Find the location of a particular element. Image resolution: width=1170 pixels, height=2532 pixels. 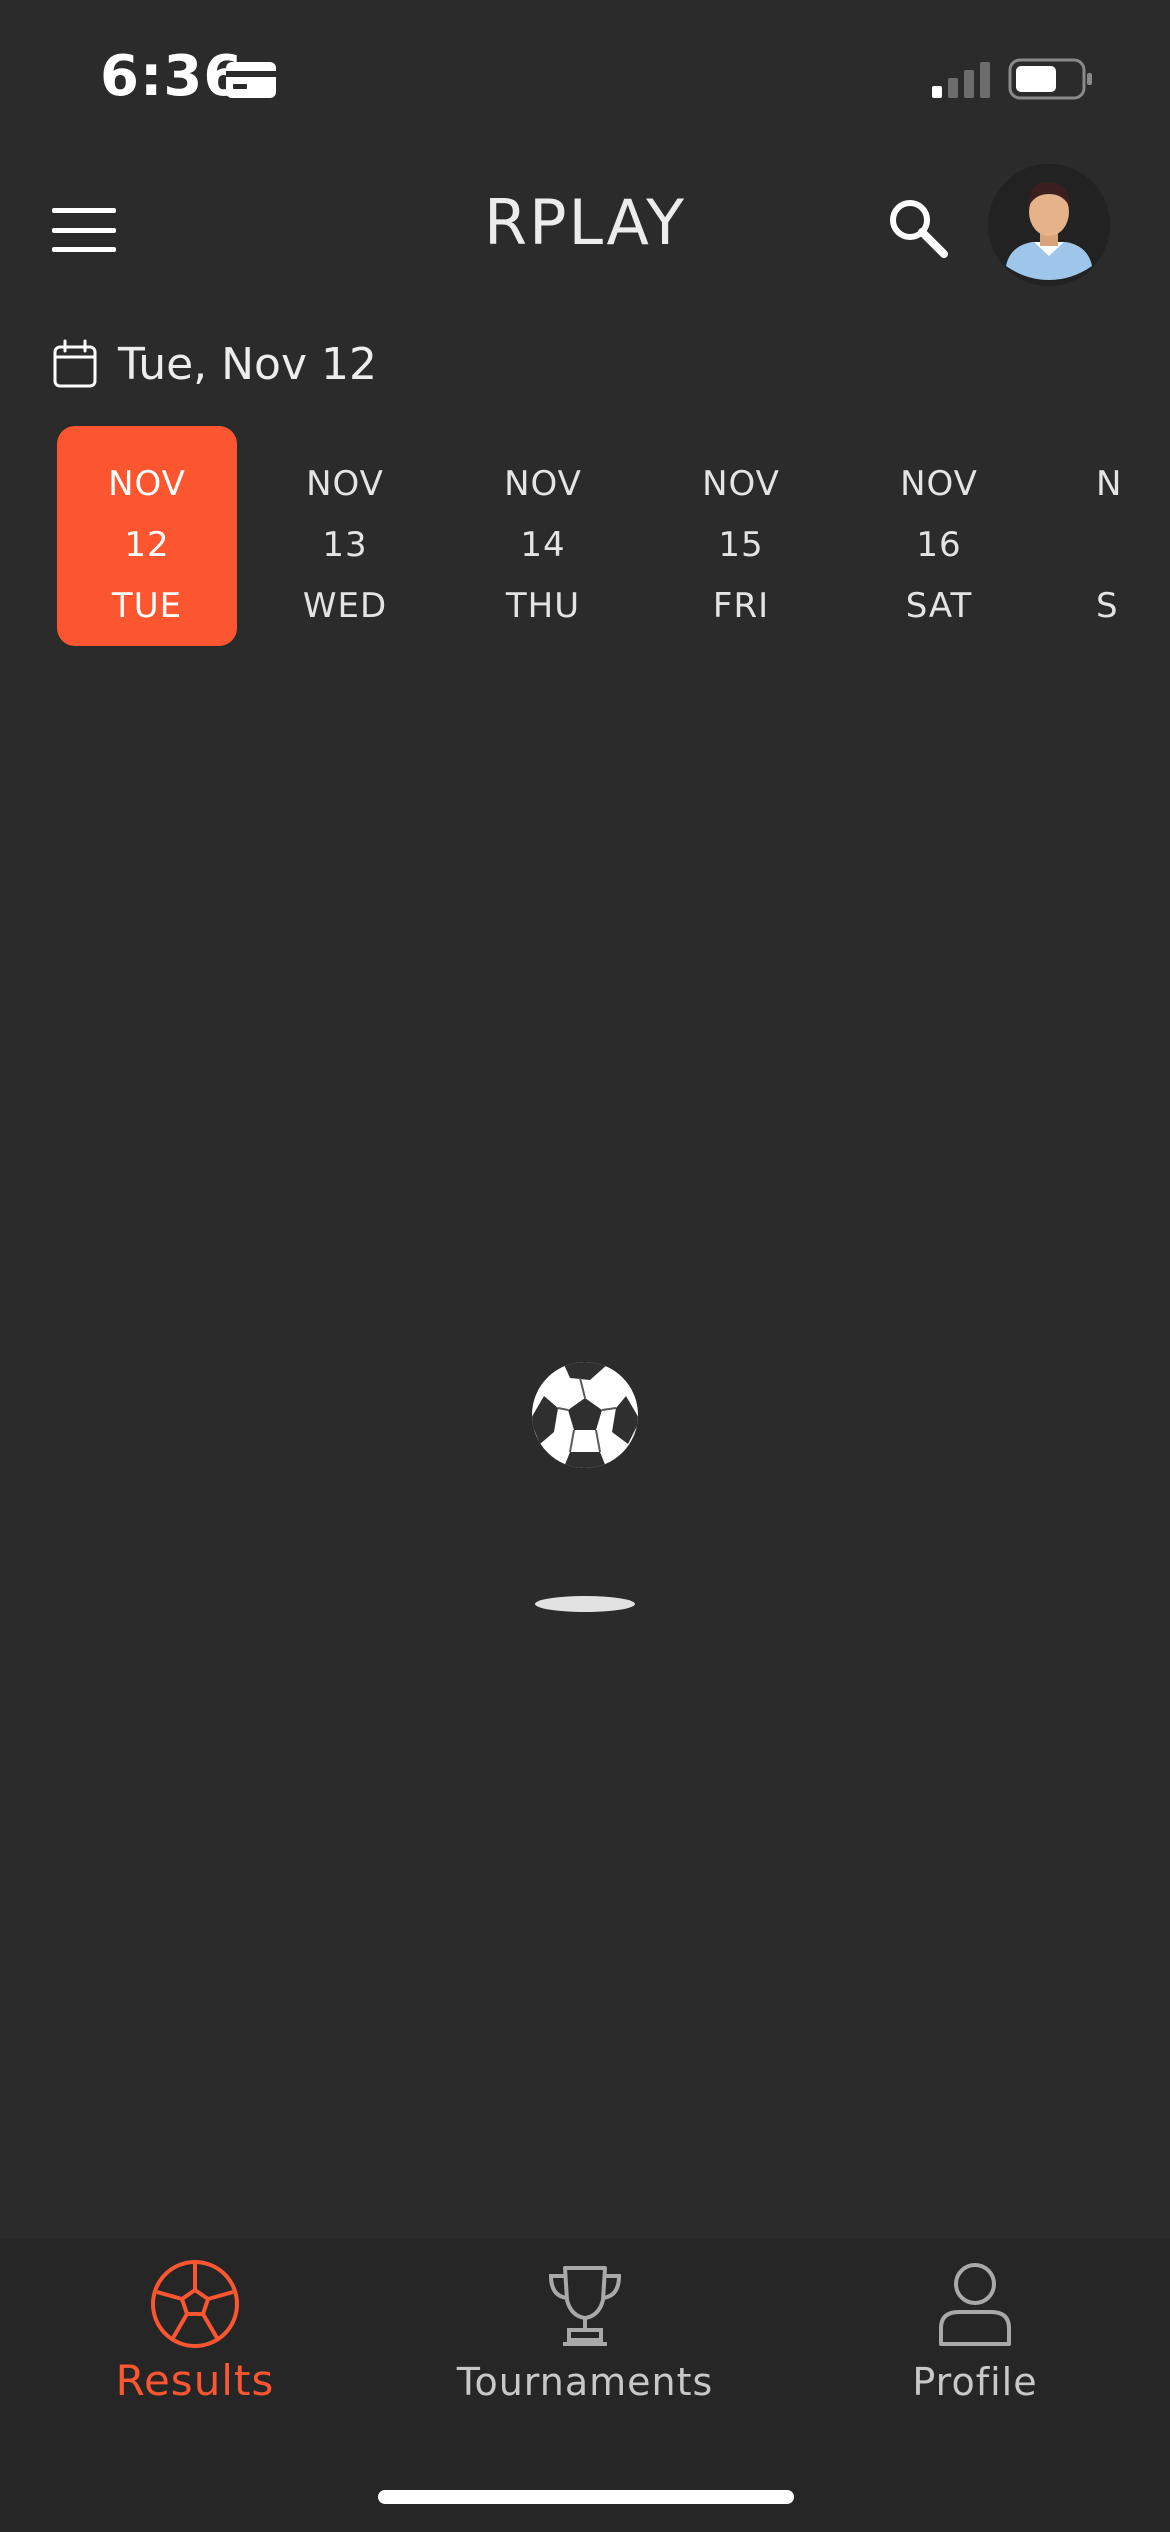

tab-tournaments-label: Tournaments is located at coordinates (585, 2382).